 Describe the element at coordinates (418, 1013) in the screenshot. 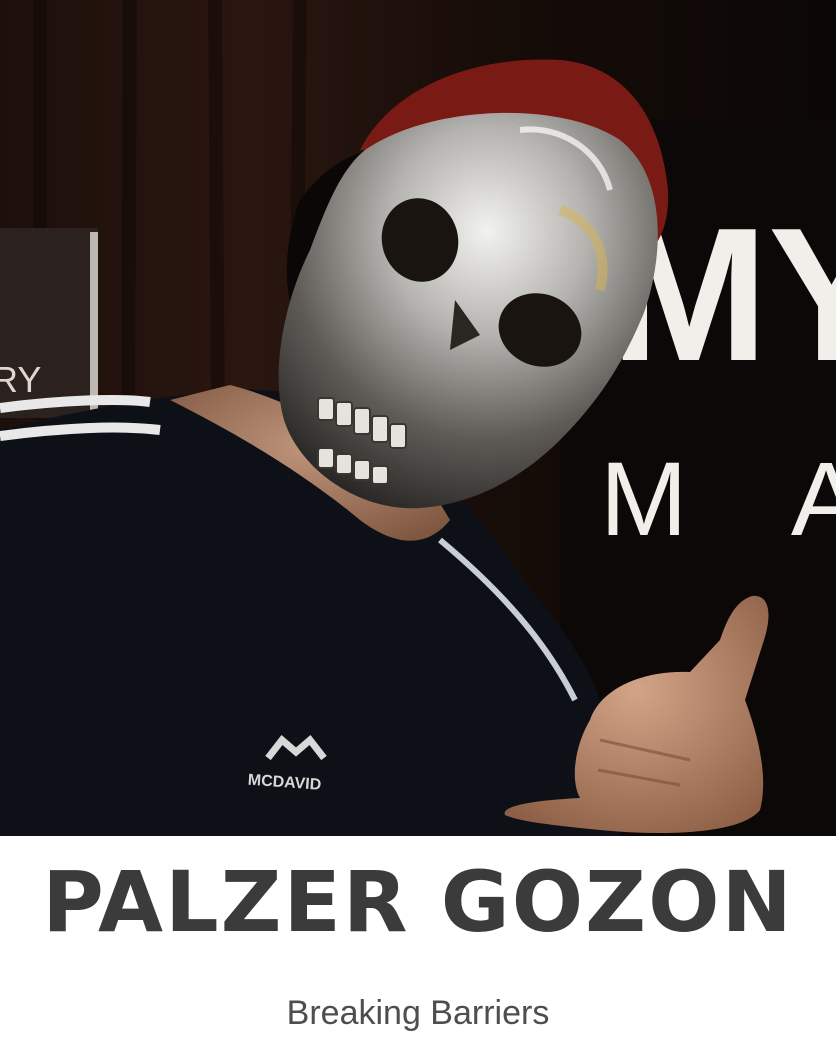

I see `person-subtitle: Breaking Barriers` at that location.